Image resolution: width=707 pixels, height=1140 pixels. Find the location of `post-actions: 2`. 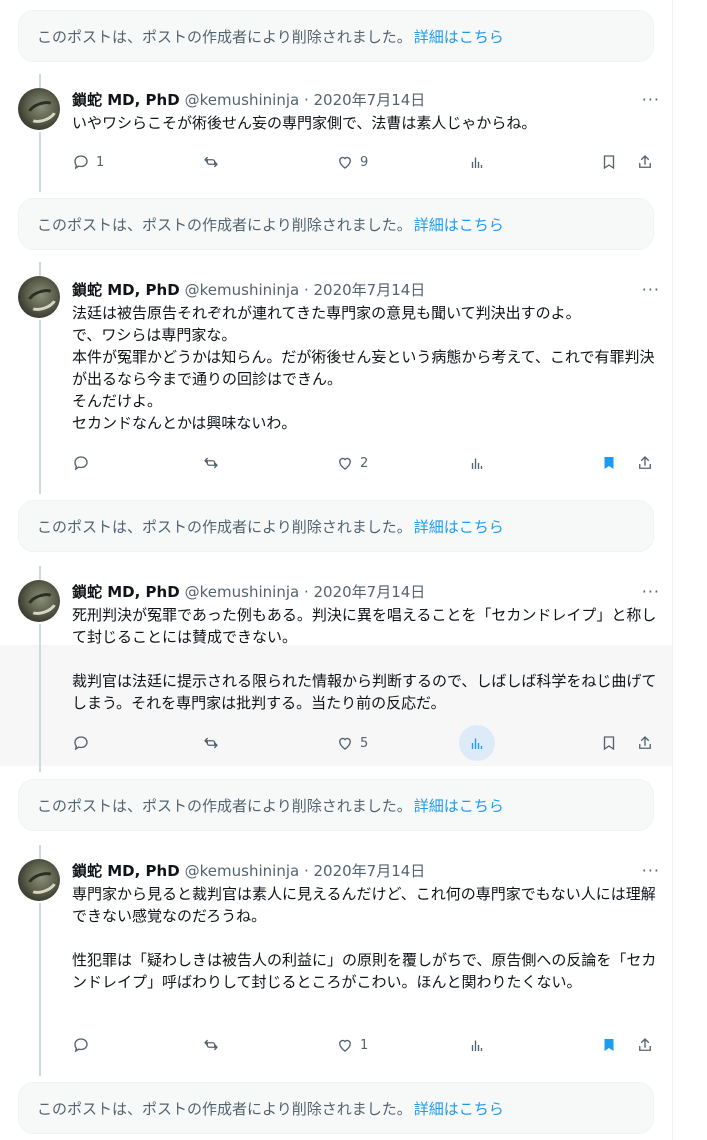

post-actions: 2 is located at coordinates (366, 463).